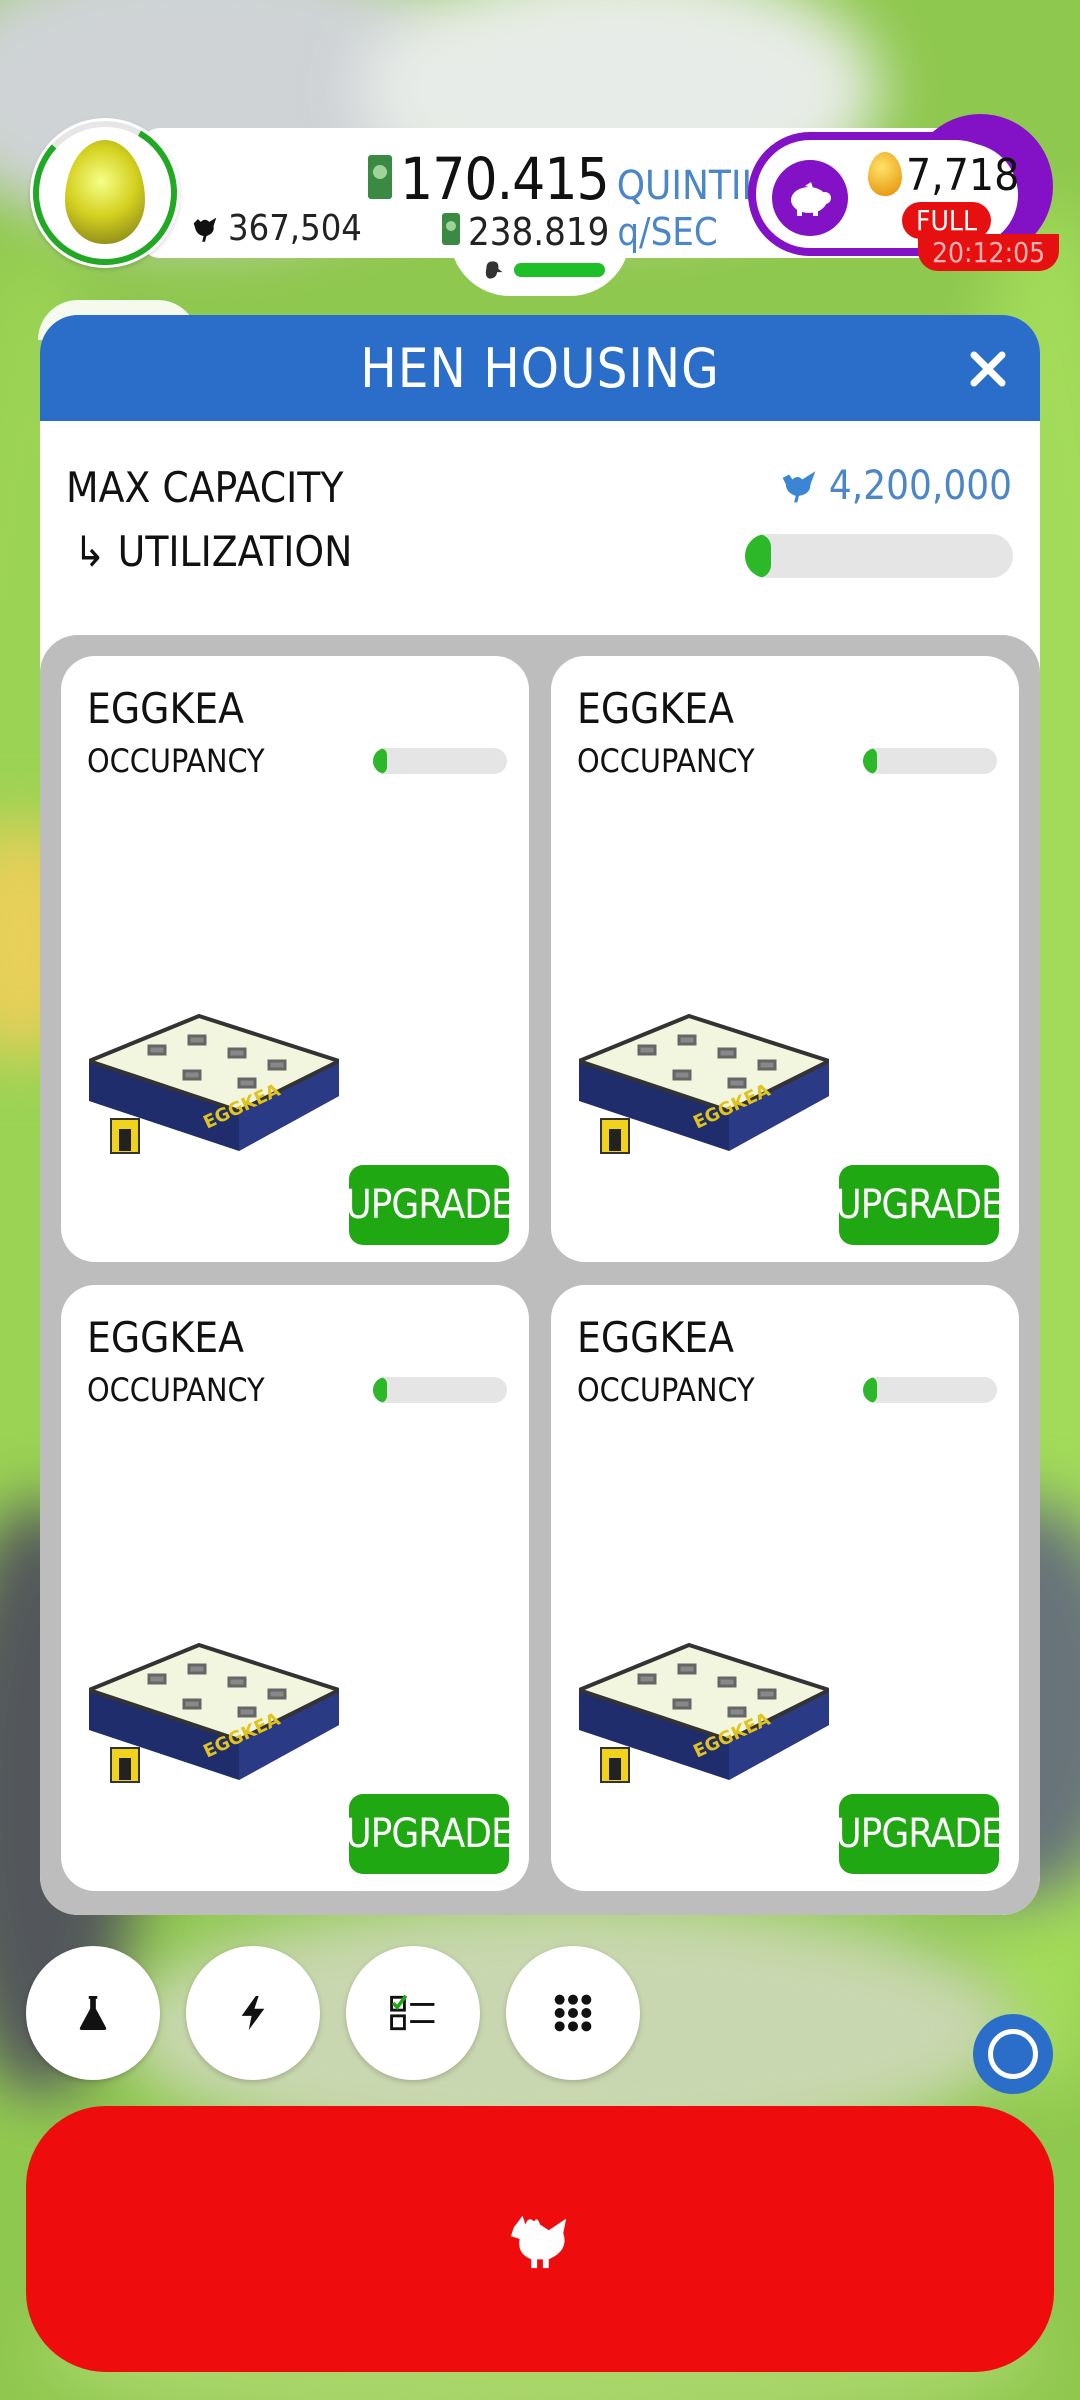  I want to click on panel-header: HEN HOUSING, so click(540, 368).